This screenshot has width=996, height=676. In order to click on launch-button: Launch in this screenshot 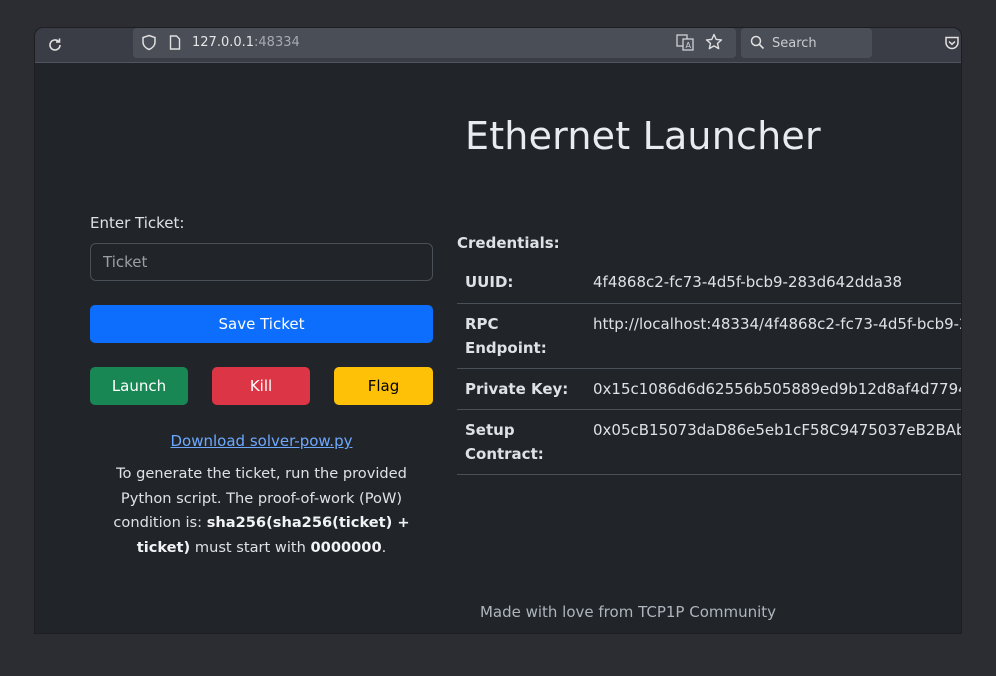, I will do `click(139, 386)`.